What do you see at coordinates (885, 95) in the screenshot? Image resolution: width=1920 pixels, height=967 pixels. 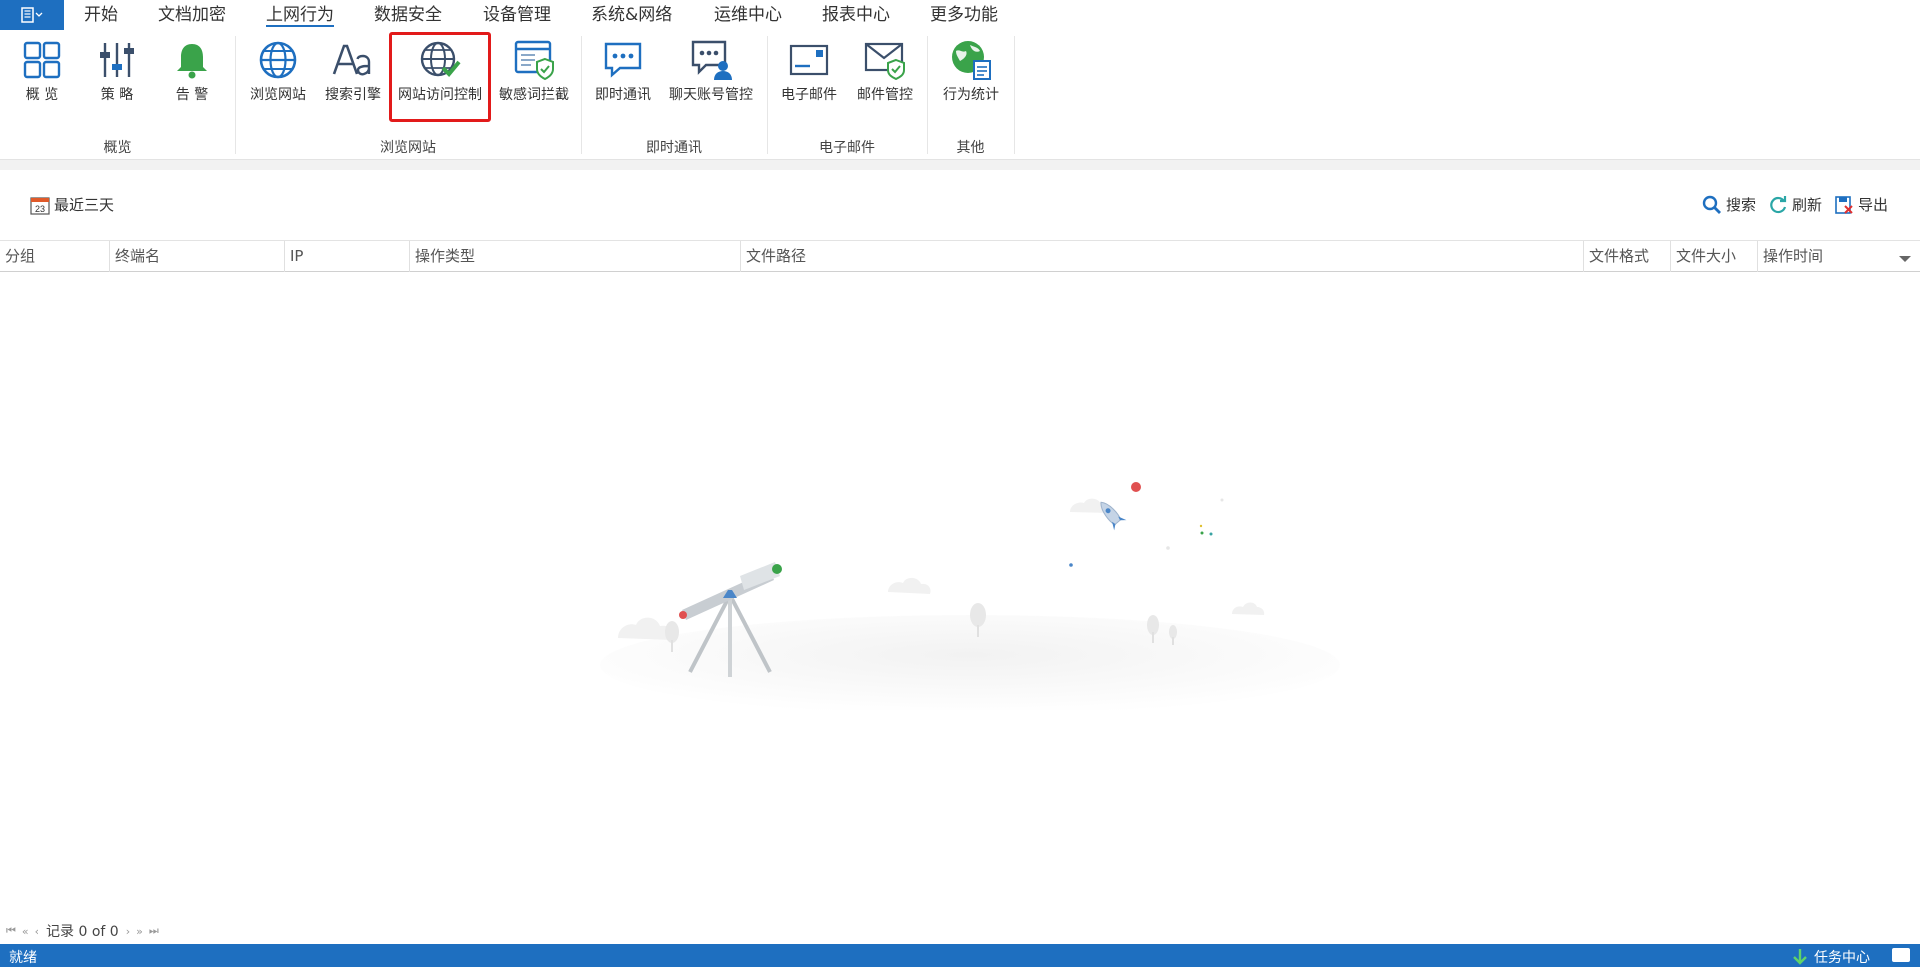 I see `email-control-button-label: 邮件管控` at bounding box center [885, 95].